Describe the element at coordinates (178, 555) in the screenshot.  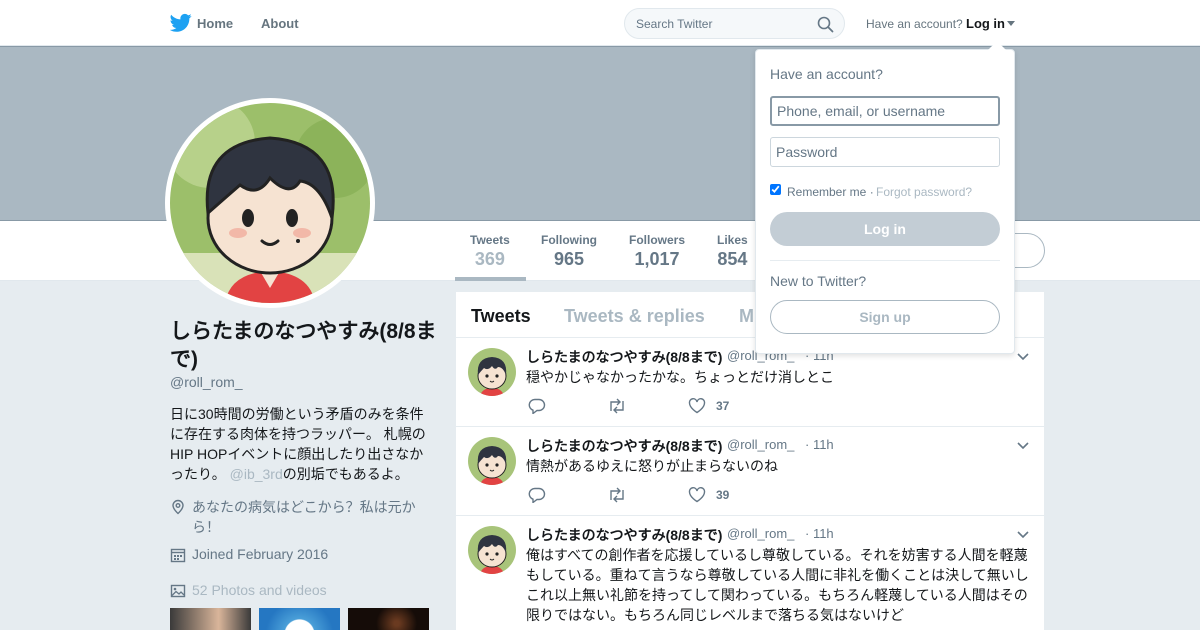
I see `calendar-icon` at that location.